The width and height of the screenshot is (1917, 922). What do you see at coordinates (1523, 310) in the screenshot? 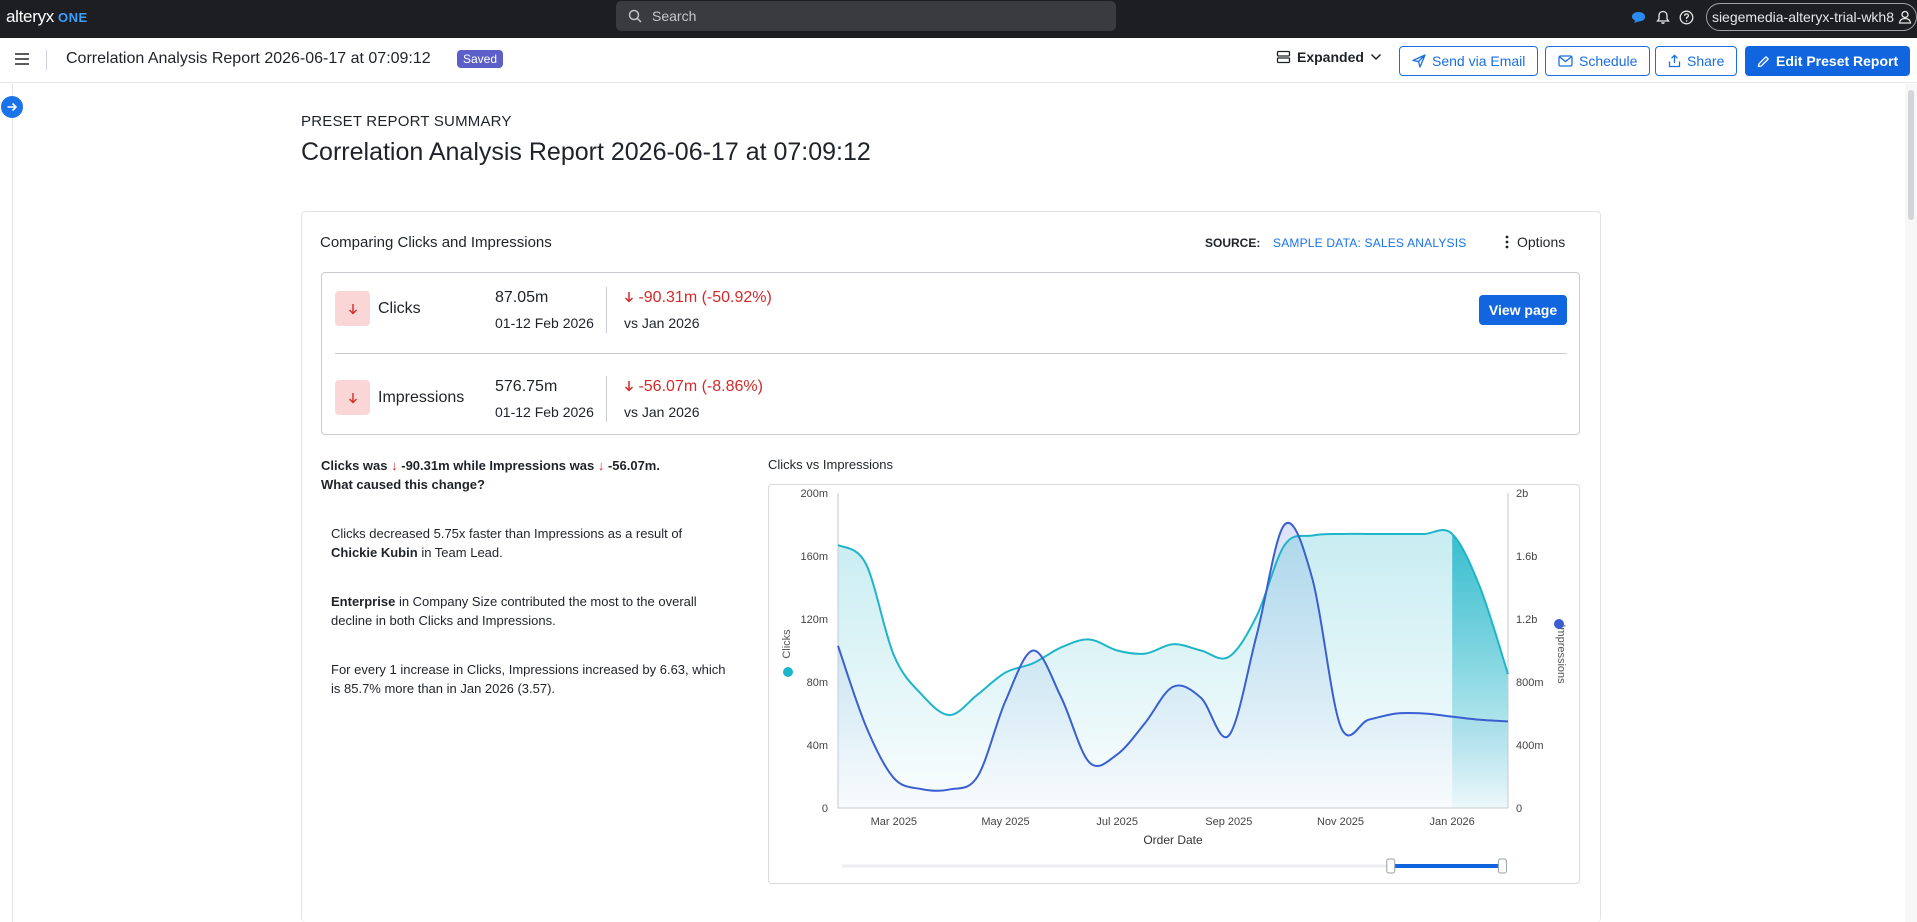
I see `view-page-button: View page` at bounding box center [1523, 310].